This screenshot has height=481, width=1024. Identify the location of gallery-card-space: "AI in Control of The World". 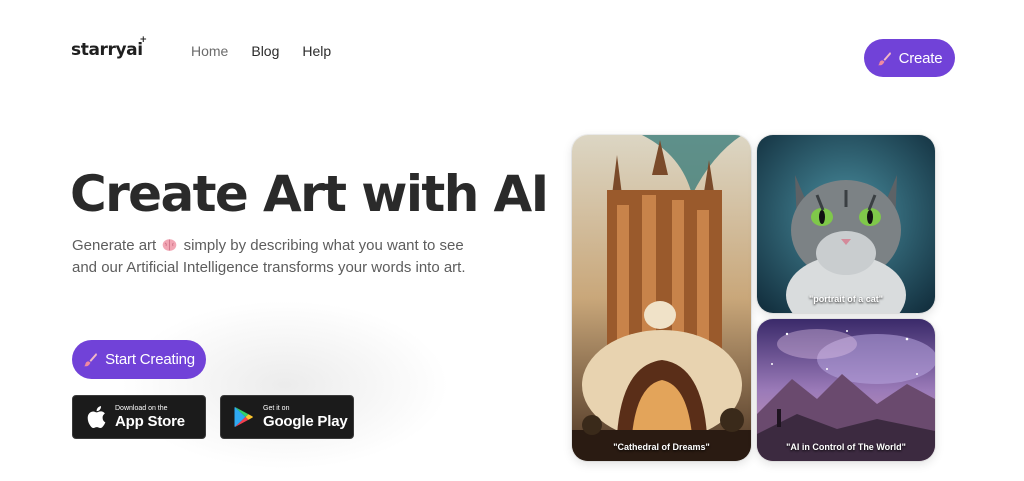
(846, 390).